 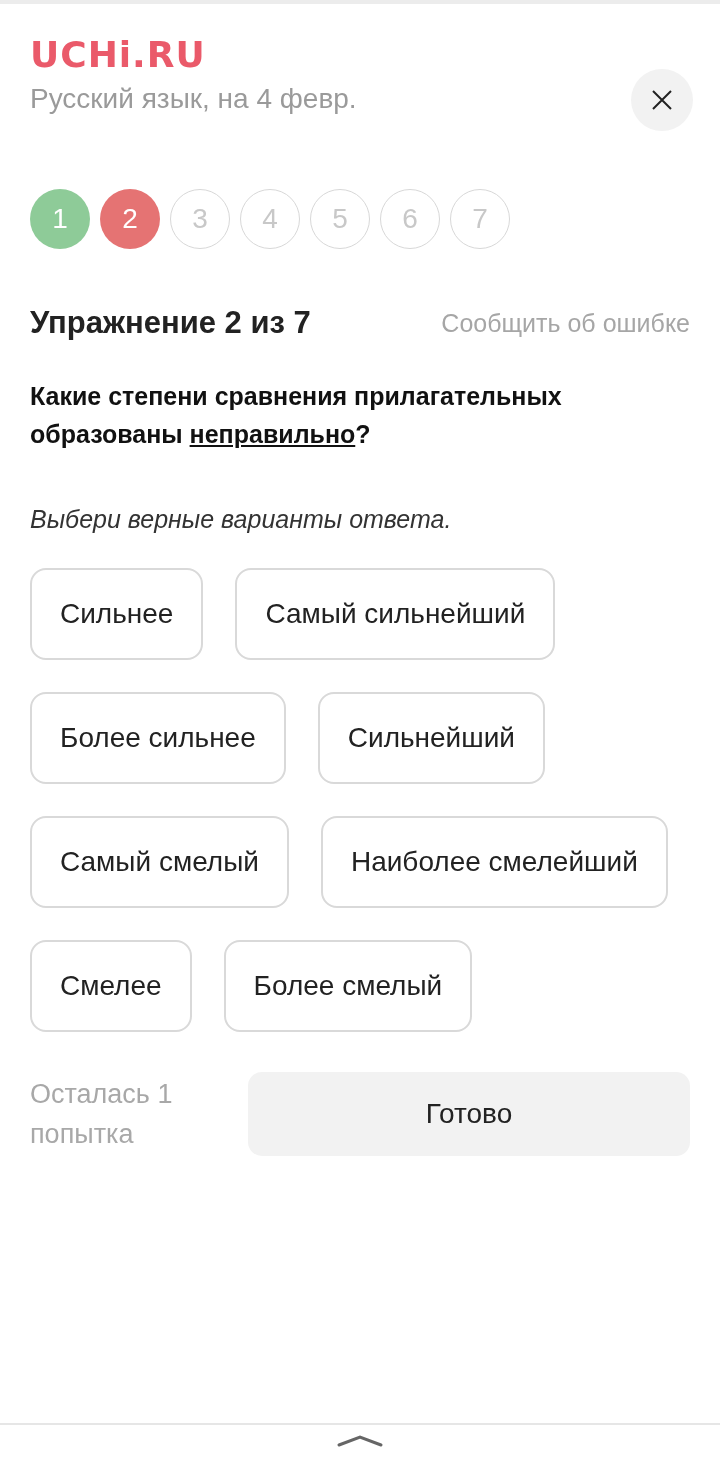 What do you see at coordinates (296, 415) in the screenshot?
I see `question-text: Какие степени сравнения прилагательных образованы неправильно?` at bounding box center [296, 415].